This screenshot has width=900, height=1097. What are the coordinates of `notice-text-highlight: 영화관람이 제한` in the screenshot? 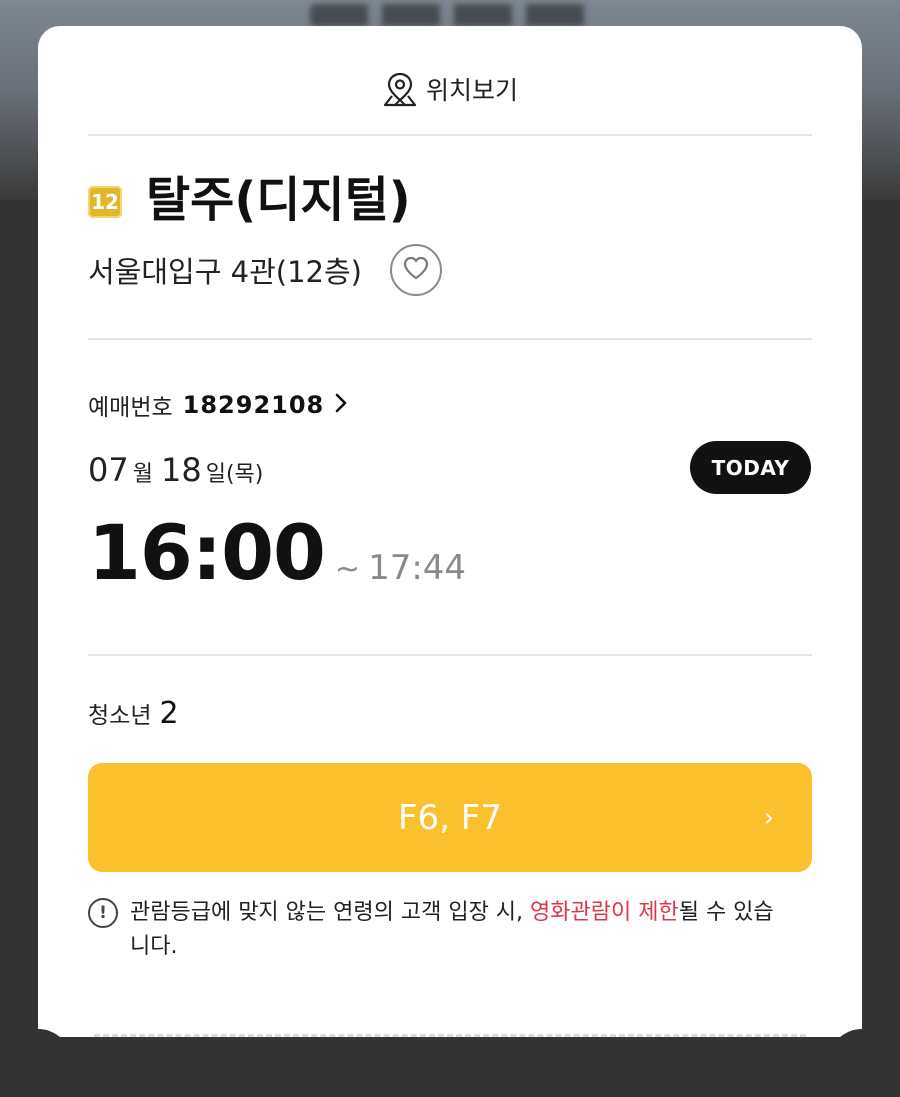 It's located at (604, 912).